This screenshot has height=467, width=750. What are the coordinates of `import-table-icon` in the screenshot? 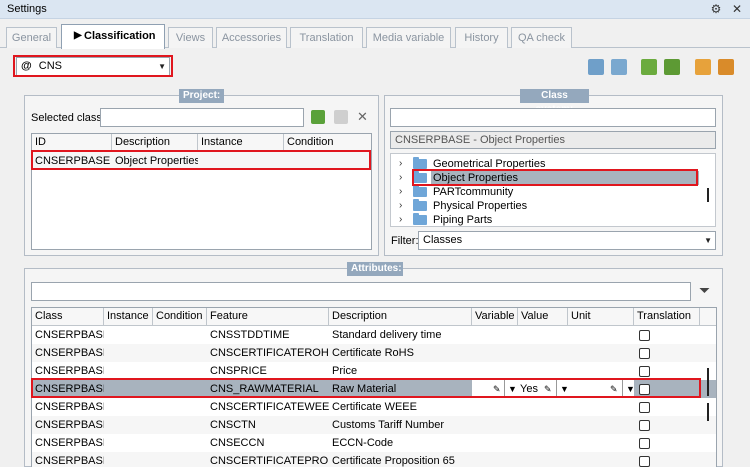 It's located at (619, 67).